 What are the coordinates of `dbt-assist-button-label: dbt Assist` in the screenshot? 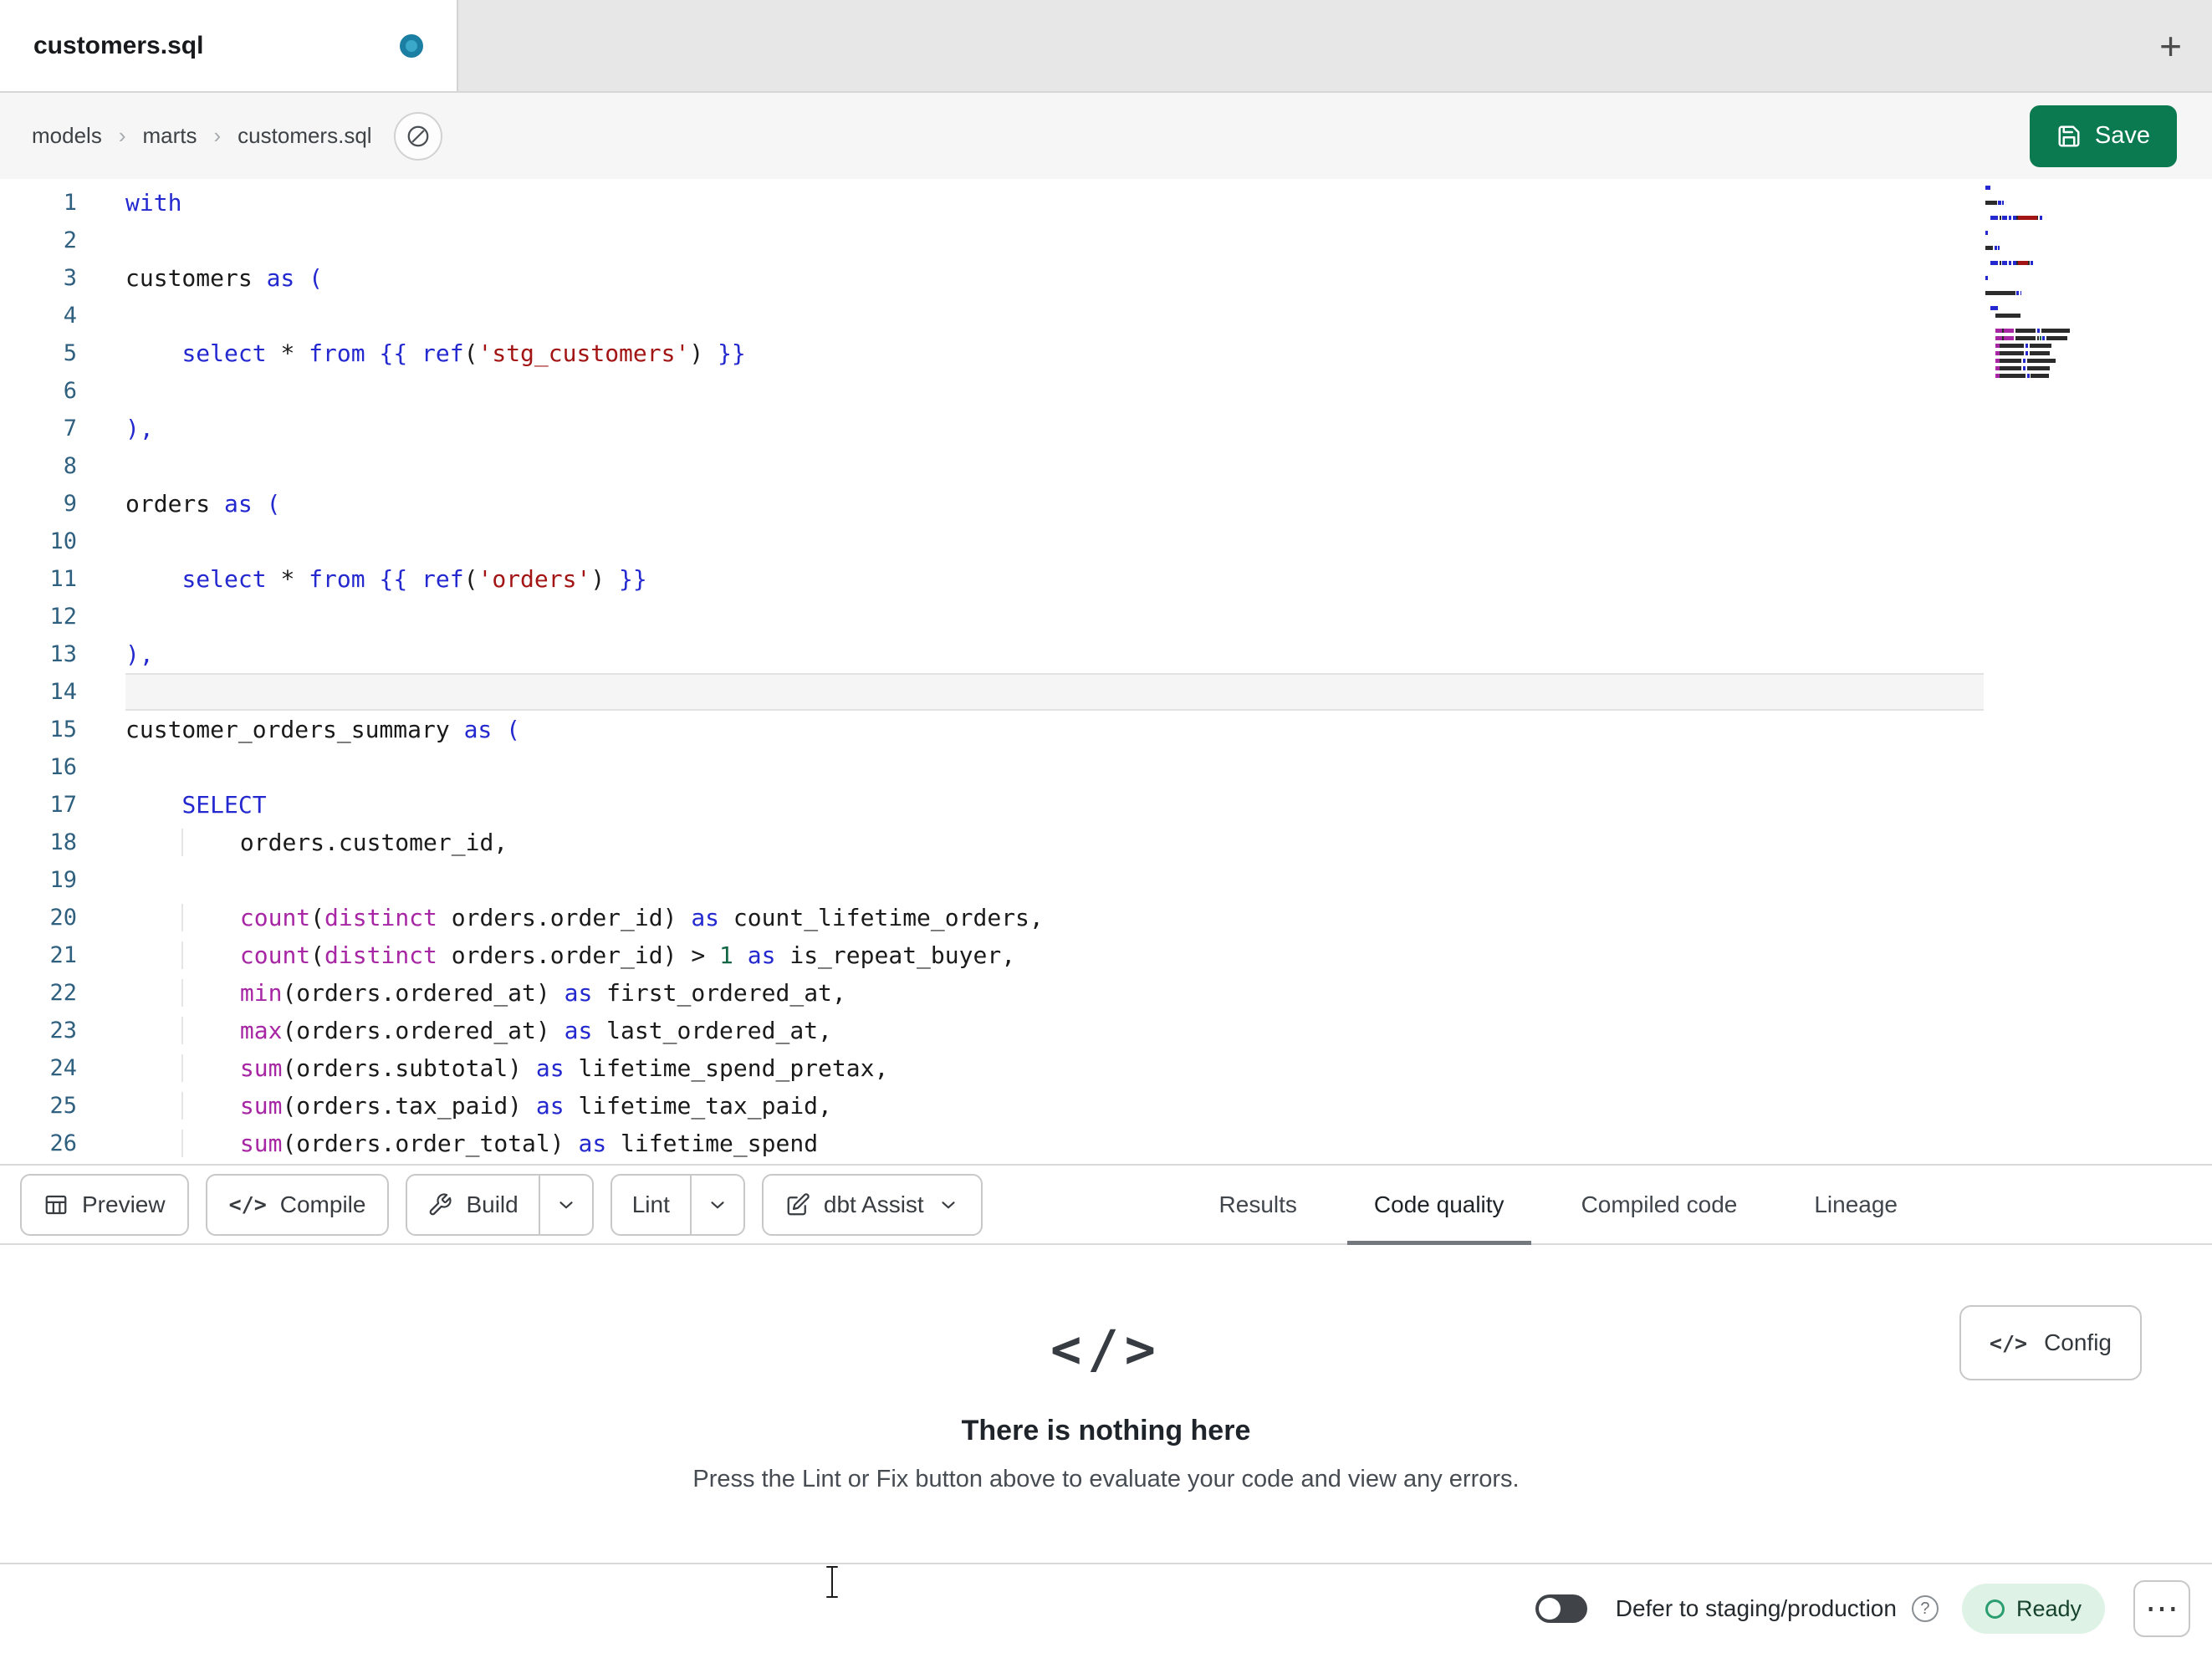 It's located at (873, 1204).